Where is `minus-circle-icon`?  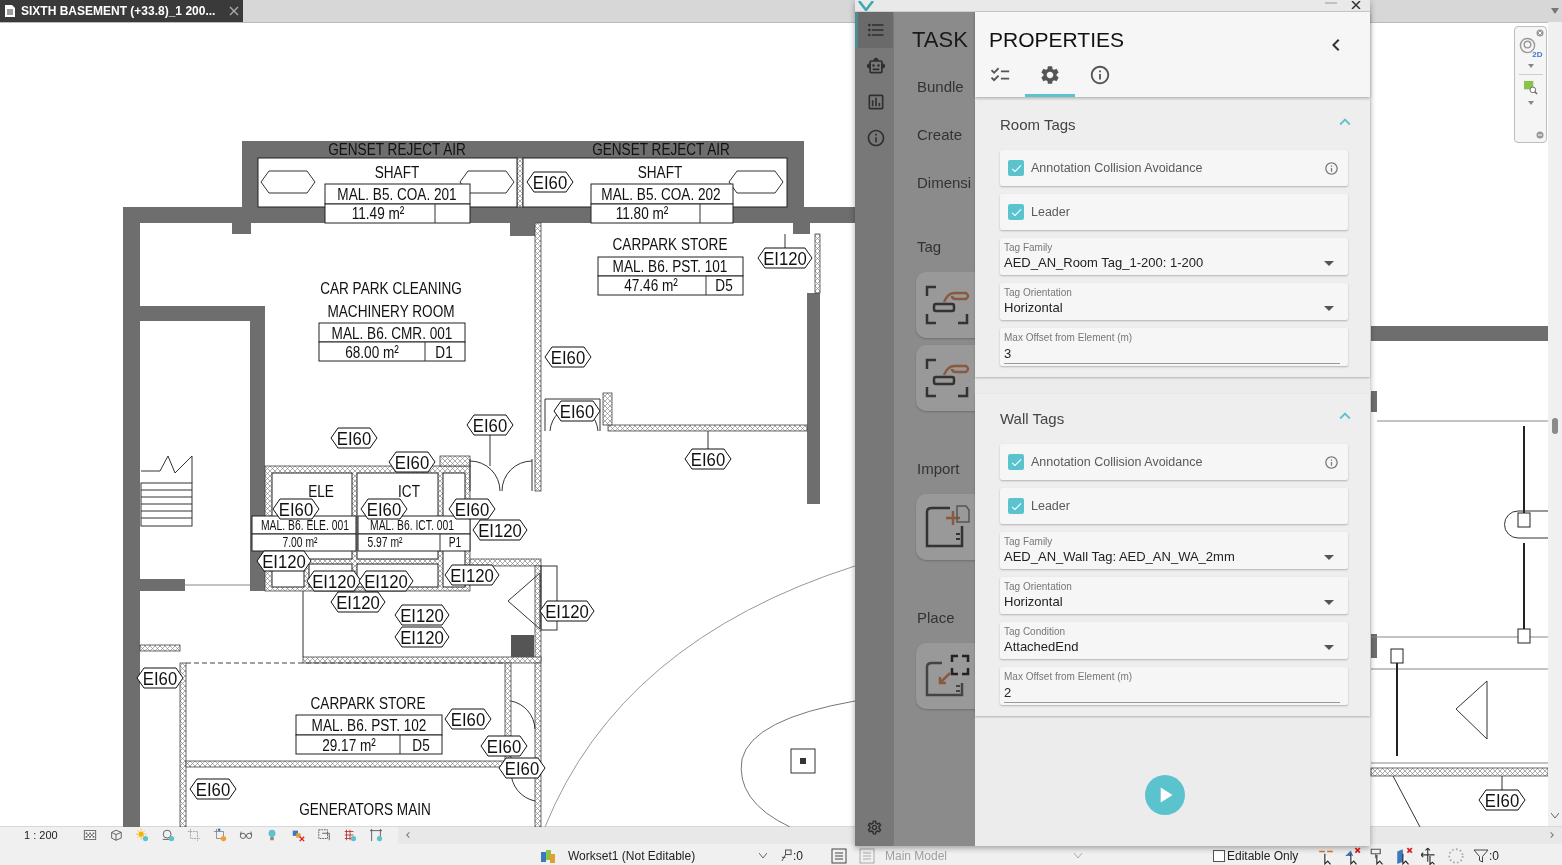
minus-circle-icon is located at coordinates (1540, 135).